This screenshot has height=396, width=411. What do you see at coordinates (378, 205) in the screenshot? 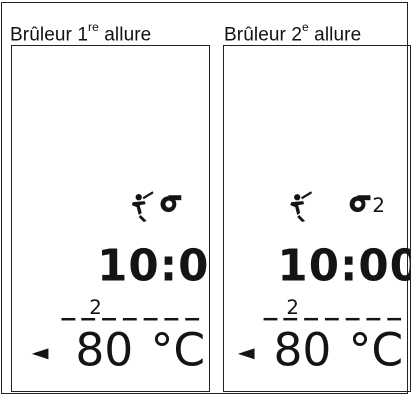
I see `burner-stage-number: 2` at bounding box center [378, 205].